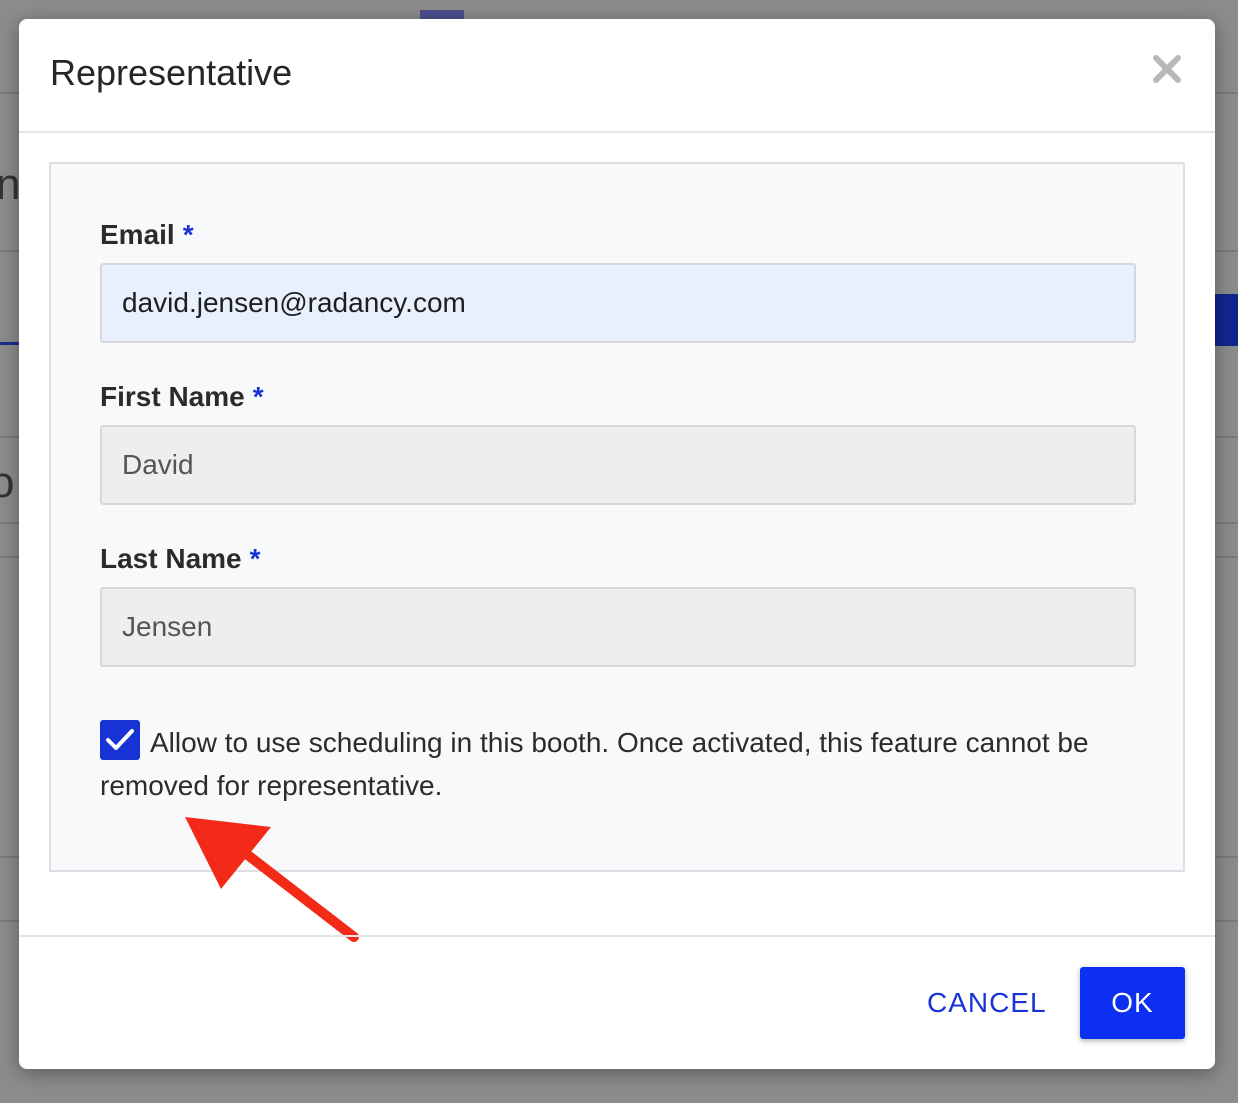 The image size is (1238, 1103). What do you see at coordinates (617, 76) in the screenshot?
I see `modal-header: Representative` at bounding box center [617, 76].